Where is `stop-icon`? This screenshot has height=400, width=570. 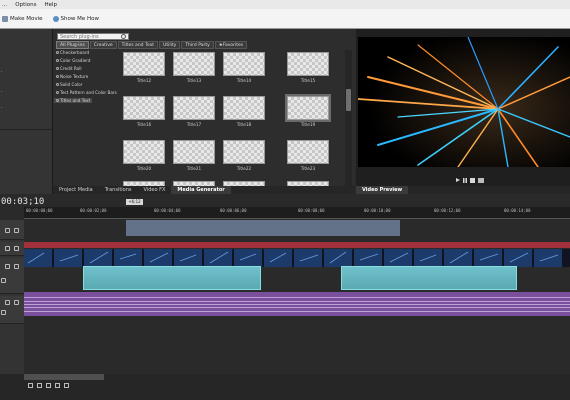 stop-icon is located at coordinates (472, 180).